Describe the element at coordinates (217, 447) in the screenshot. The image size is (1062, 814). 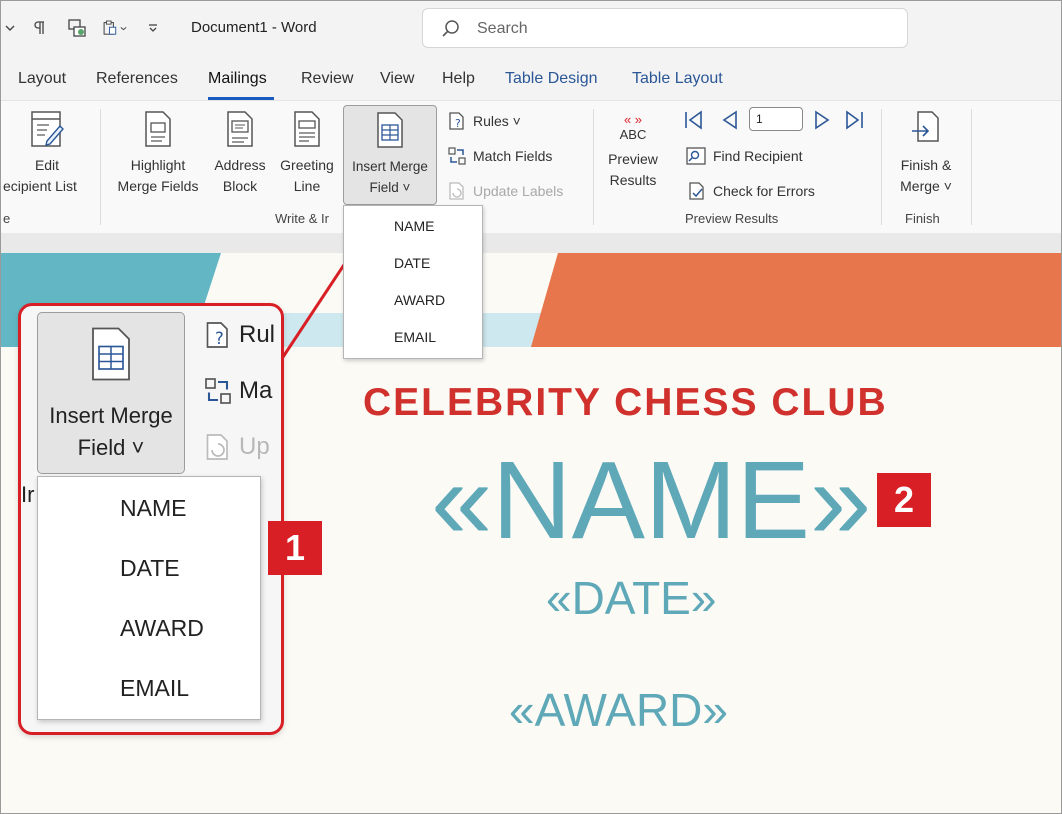
I see `update-labels-icon` at that location.